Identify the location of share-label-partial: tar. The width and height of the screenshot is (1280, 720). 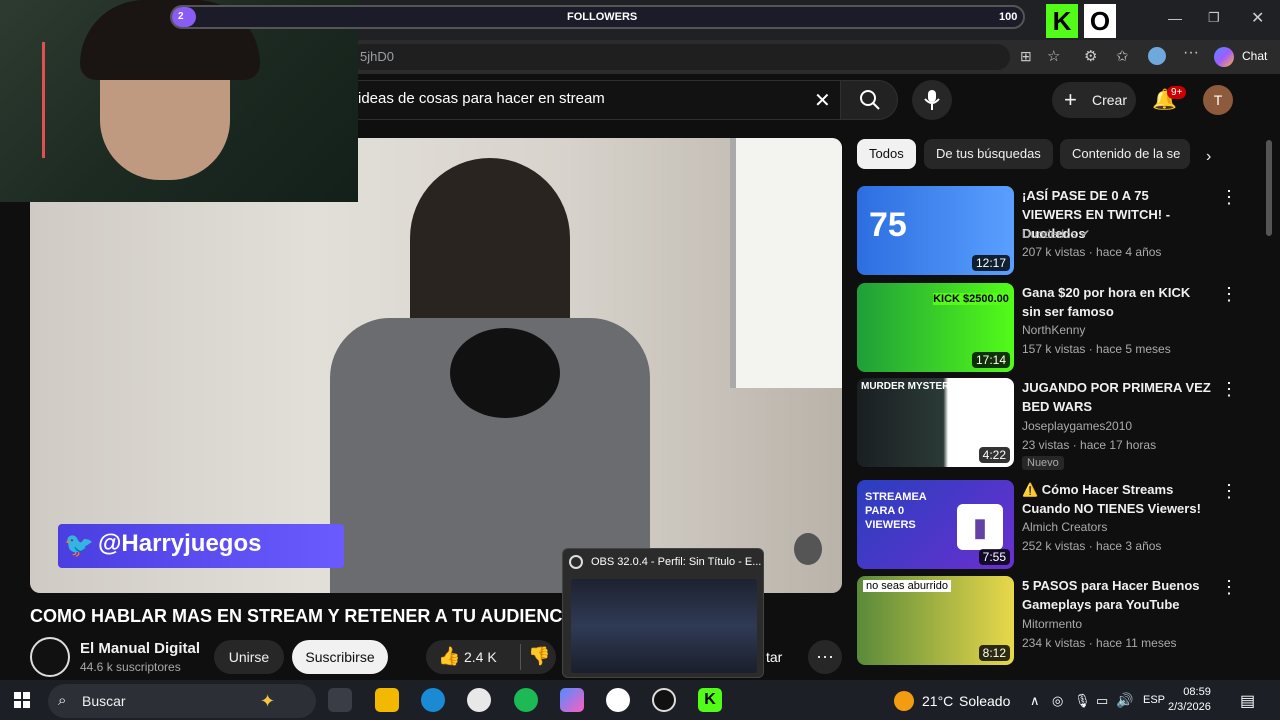
(774, 657).